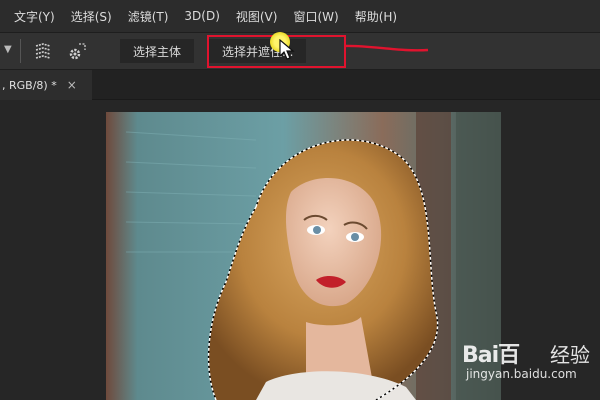 The width and height of the screenshot is (600, 400). What do you see at coordinates (43, 54) in the screenshot?
I see `subtract-icon` at bounding box center [43, 54].